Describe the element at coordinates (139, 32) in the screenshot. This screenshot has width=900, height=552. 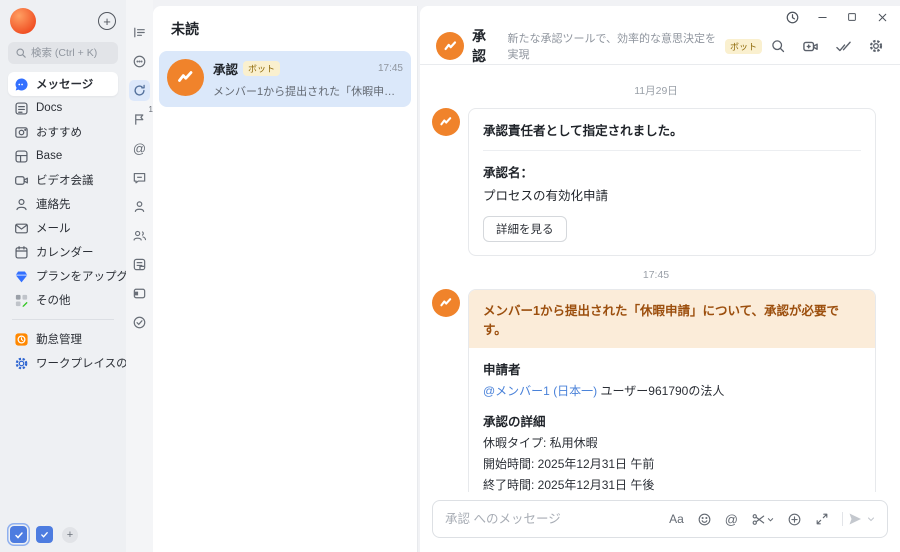
I see `conversation-filter-icon` at that location.